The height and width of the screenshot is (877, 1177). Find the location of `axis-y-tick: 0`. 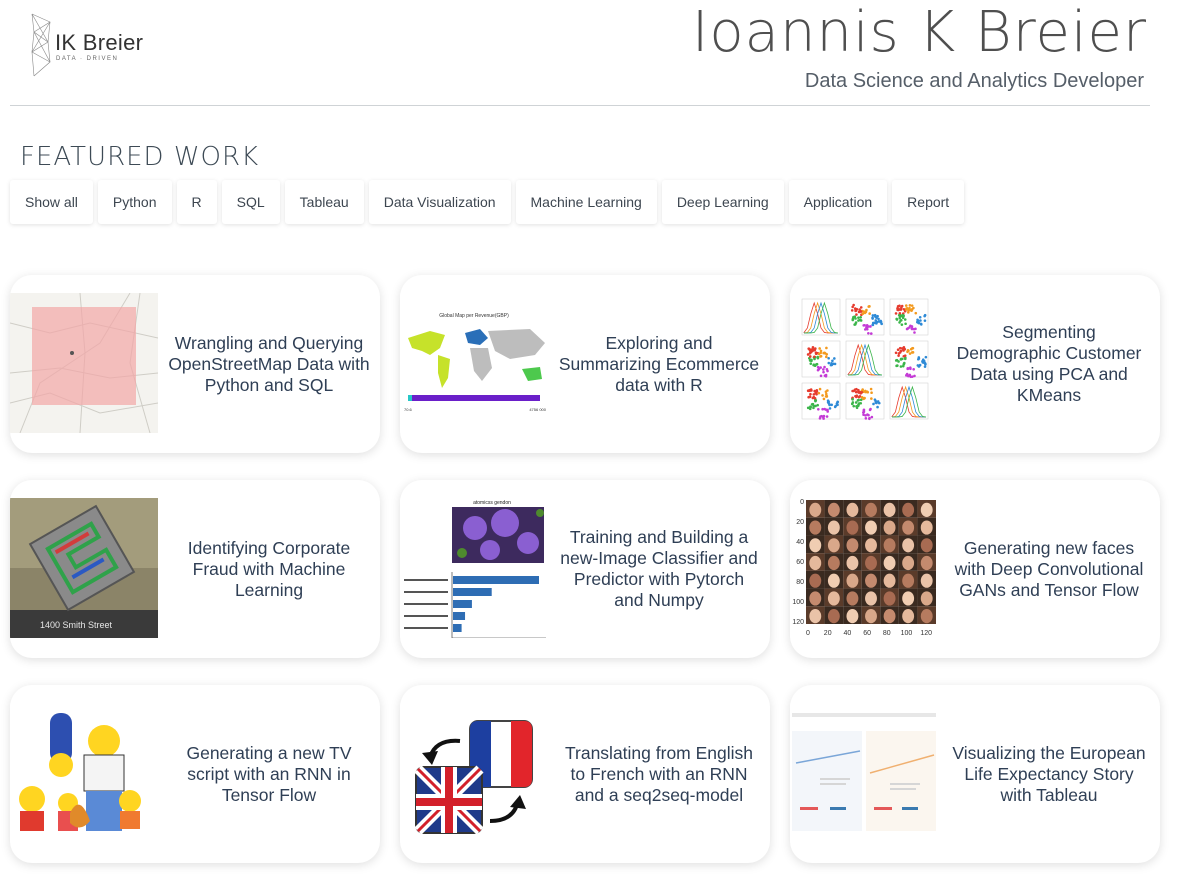

axis-y-tick: 0 is located at coordinates (802, 502).